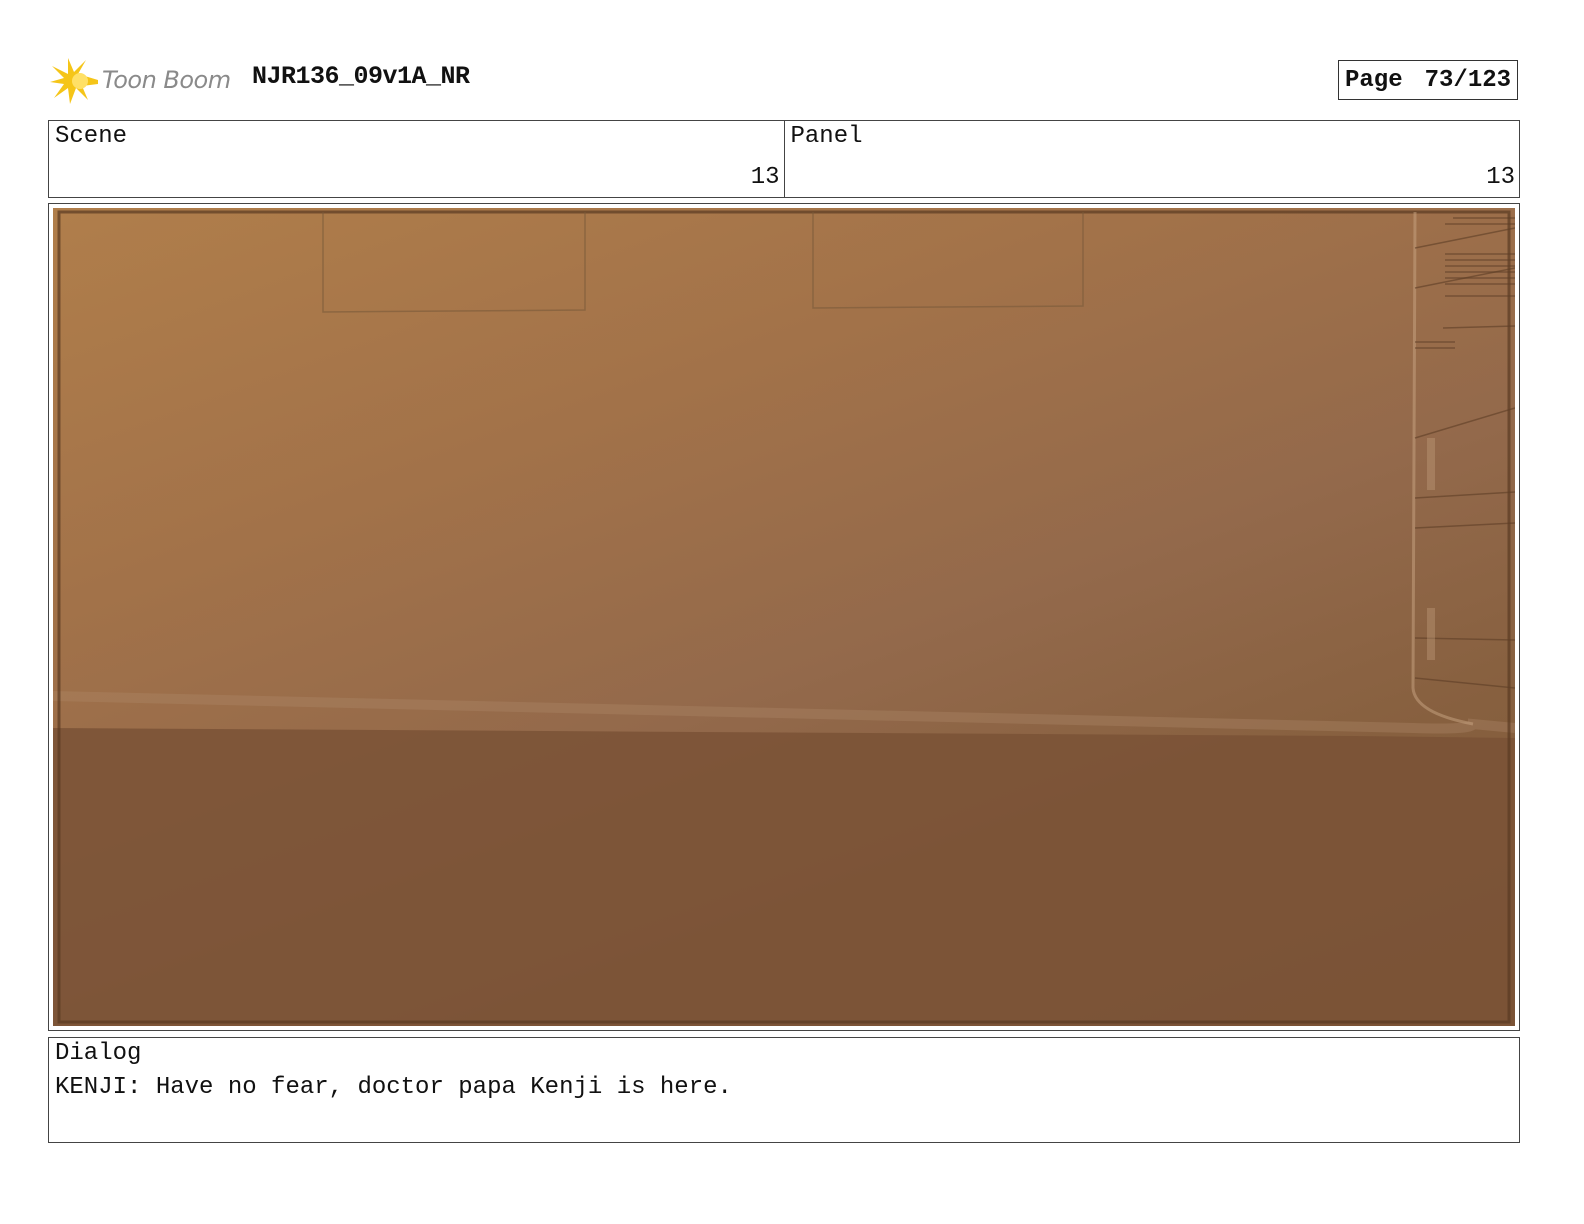 The height and width of the screenshot is (1224, 1584). What do you see at coordinates (1374, 80) in the screenshot?
I see `page-label: Page` at bounding box center [1374, 80].